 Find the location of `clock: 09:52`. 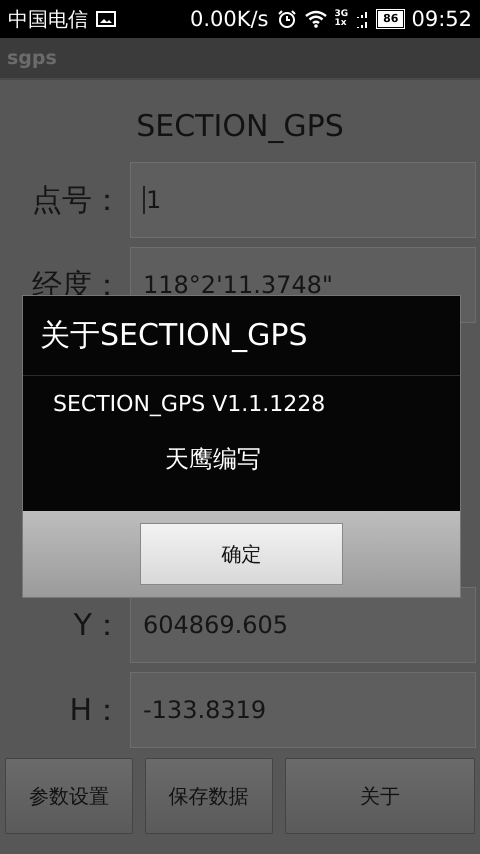

clock: 09:52 is located at coordinates (441, 19).